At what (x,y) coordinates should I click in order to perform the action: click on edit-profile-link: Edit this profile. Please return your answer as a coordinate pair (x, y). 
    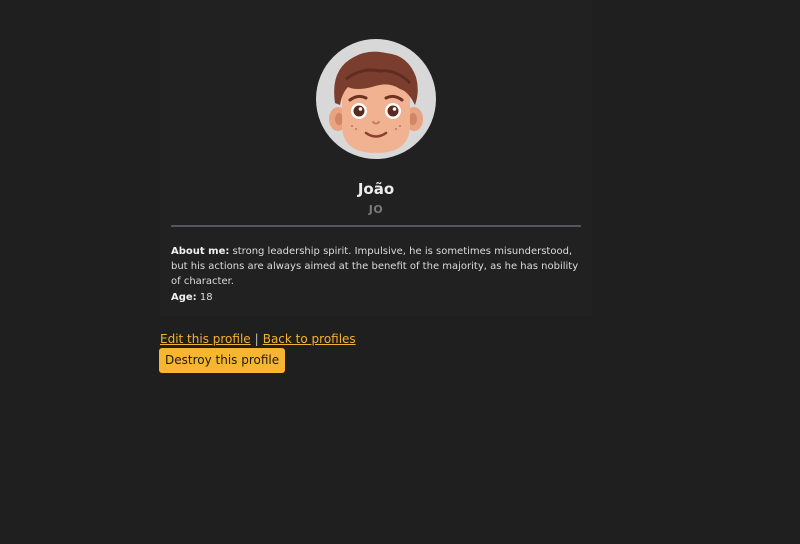
    Looking at the image, I should click on (205, 339).